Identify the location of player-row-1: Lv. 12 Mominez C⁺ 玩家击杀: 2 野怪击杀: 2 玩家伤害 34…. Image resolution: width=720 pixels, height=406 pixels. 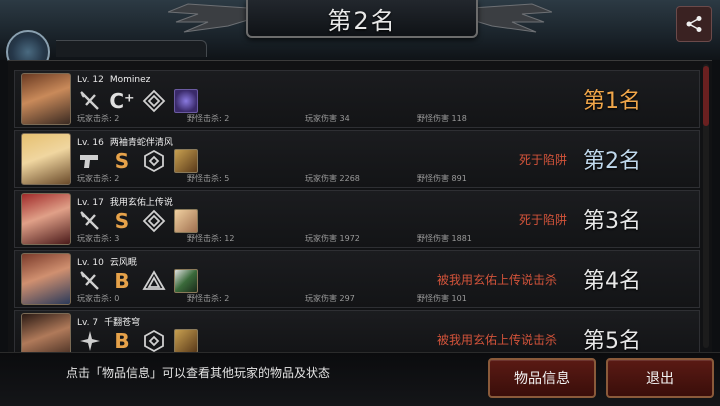
(357, 99).